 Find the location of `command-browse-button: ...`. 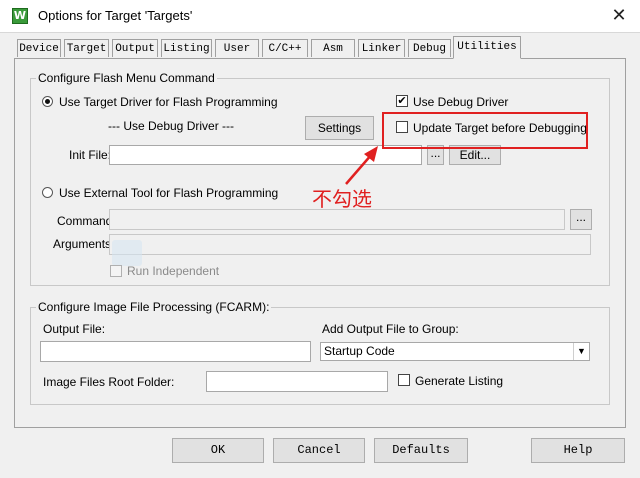

command-browse-button: ... is located at coordinates (581, 219).